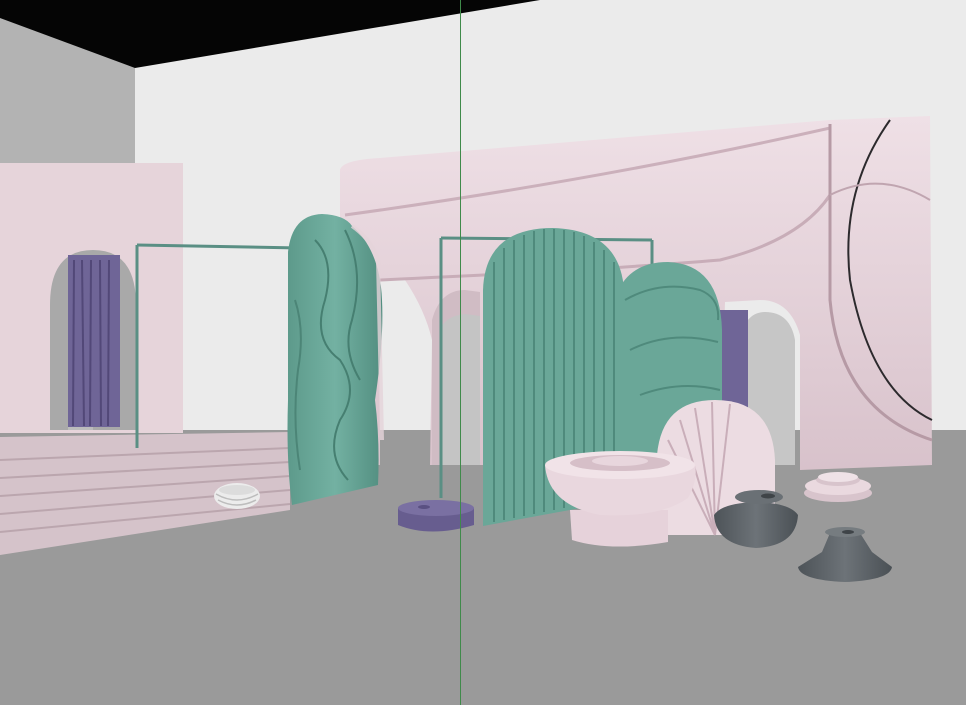 Image resolution: width=966 pixels, height=705 pixels. Describe the element at coordinates (237, 496) in the screenshot. I see `small-white-bowl` at that location.